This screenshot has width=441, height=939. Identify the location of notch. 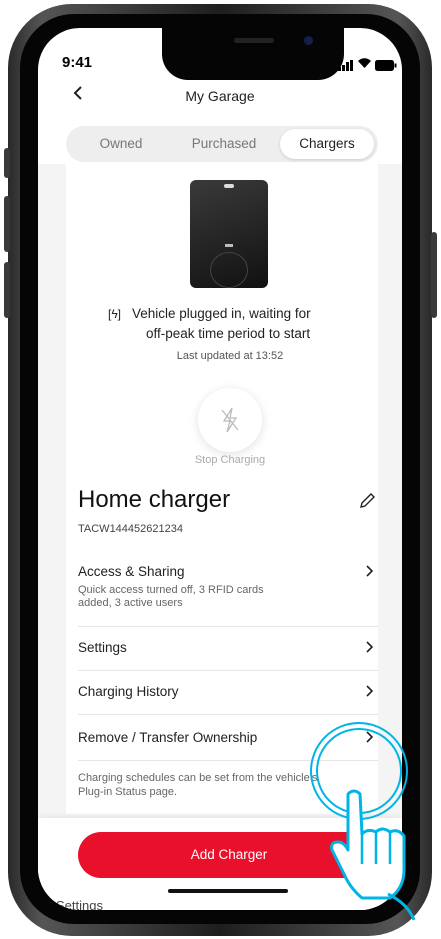
(253, 54).